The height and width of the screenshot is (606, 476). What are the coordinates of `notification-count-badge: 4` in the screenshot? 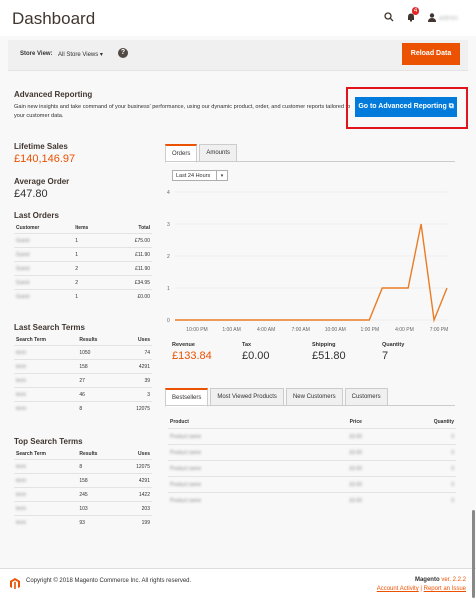 It's located at (415, 11).